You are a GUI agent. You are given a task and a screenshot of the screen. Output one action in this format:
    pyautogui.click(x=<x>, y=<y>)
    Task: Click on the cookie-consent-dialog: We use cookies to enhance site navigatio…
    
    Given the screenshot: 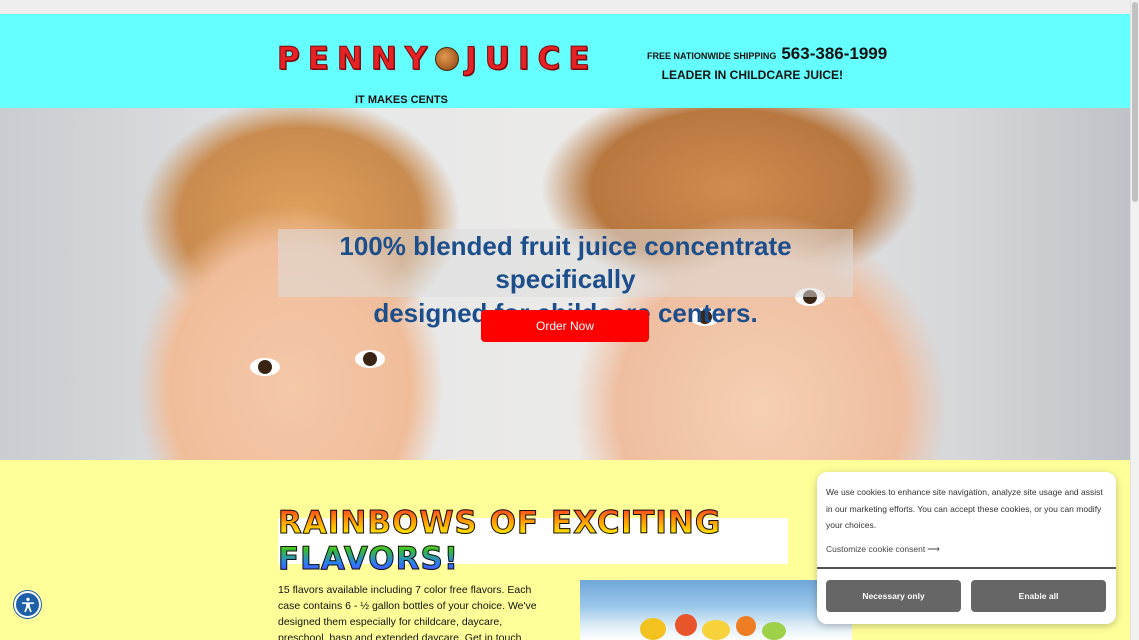 What is the action you would take?
    pyautogui.click(x=966, y=548)
    